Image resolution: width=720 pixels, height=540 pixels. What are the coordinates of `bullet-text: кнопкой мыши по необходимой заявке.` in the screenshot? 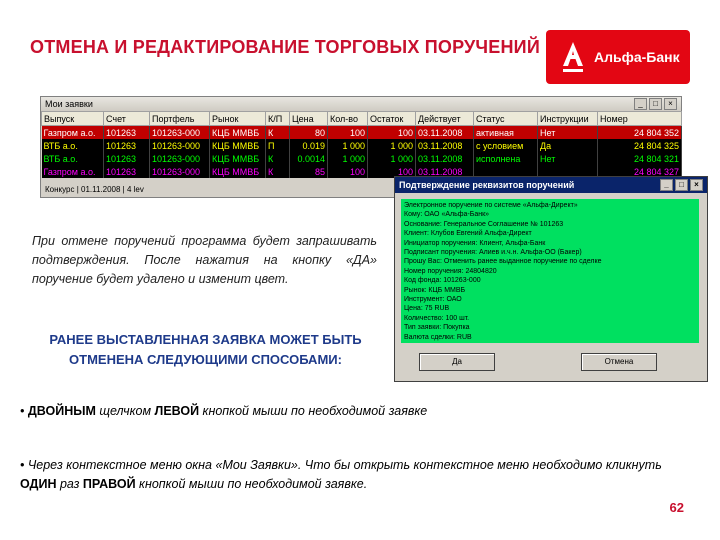 It's located at (251, 484).